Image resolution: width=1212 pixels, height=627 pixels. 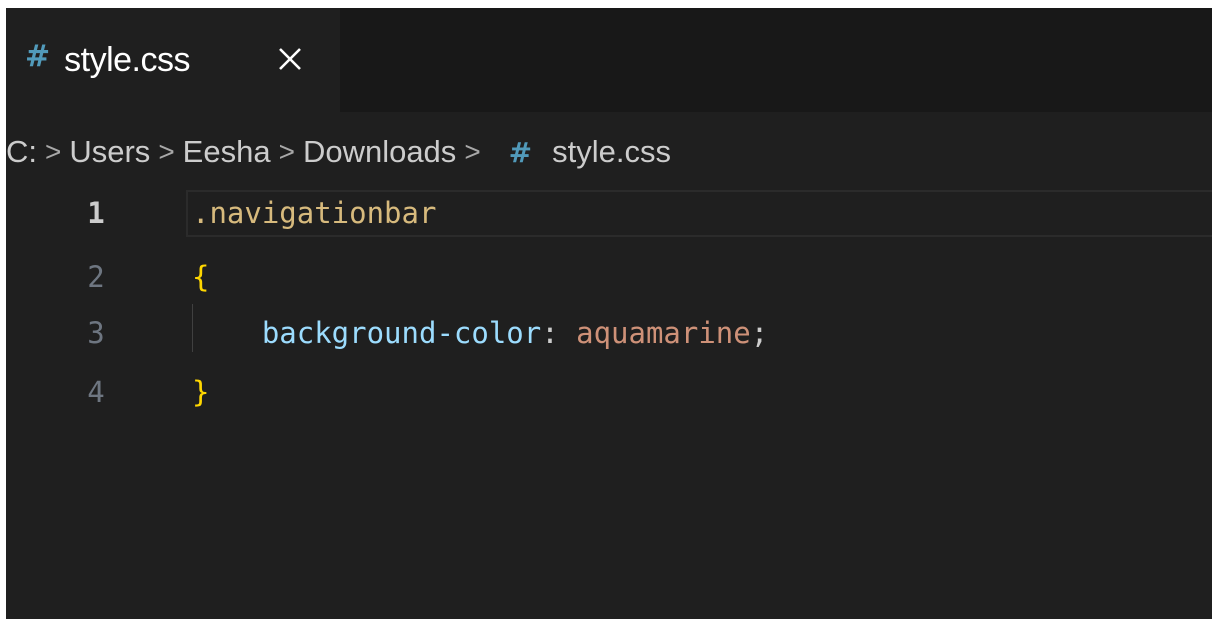 I want to click on code-token: :, so click(x=559, y=333).